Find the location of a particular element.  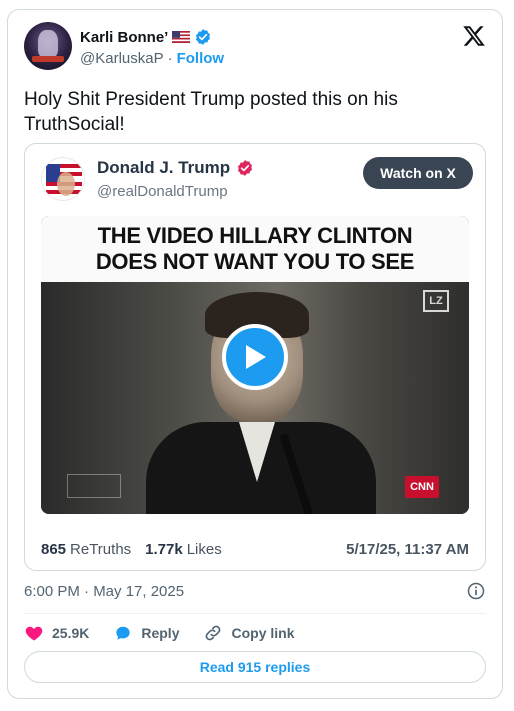

tweet-meta-row: 6:00 PM · May 17, 2025 is located at coordinates (255, 591).